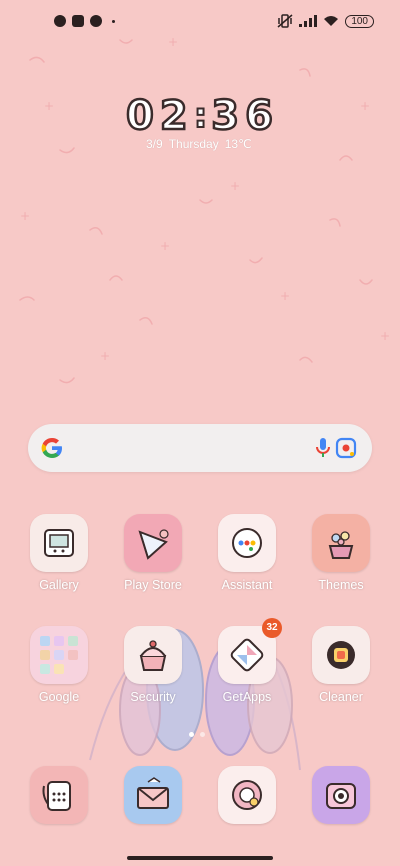  What do you see at coordinates (247, 585) in the screenshot?
I see `app-label: Assistant` at bounding box center [247, 585].